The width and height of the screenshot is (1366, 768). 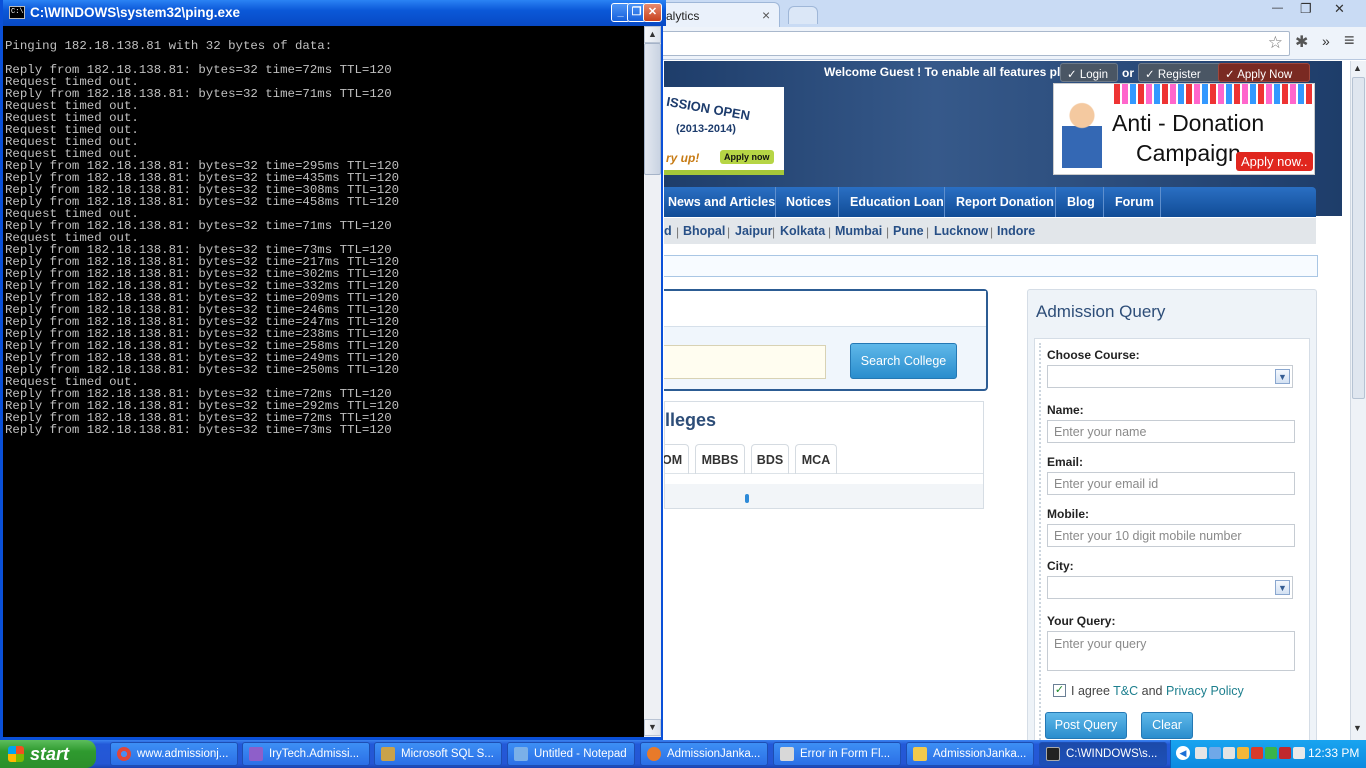 What do you see at coordinates (1089, 72) in the screenshot?
I see `login-button: ✓ Login` at bounding box center [1089, 72].